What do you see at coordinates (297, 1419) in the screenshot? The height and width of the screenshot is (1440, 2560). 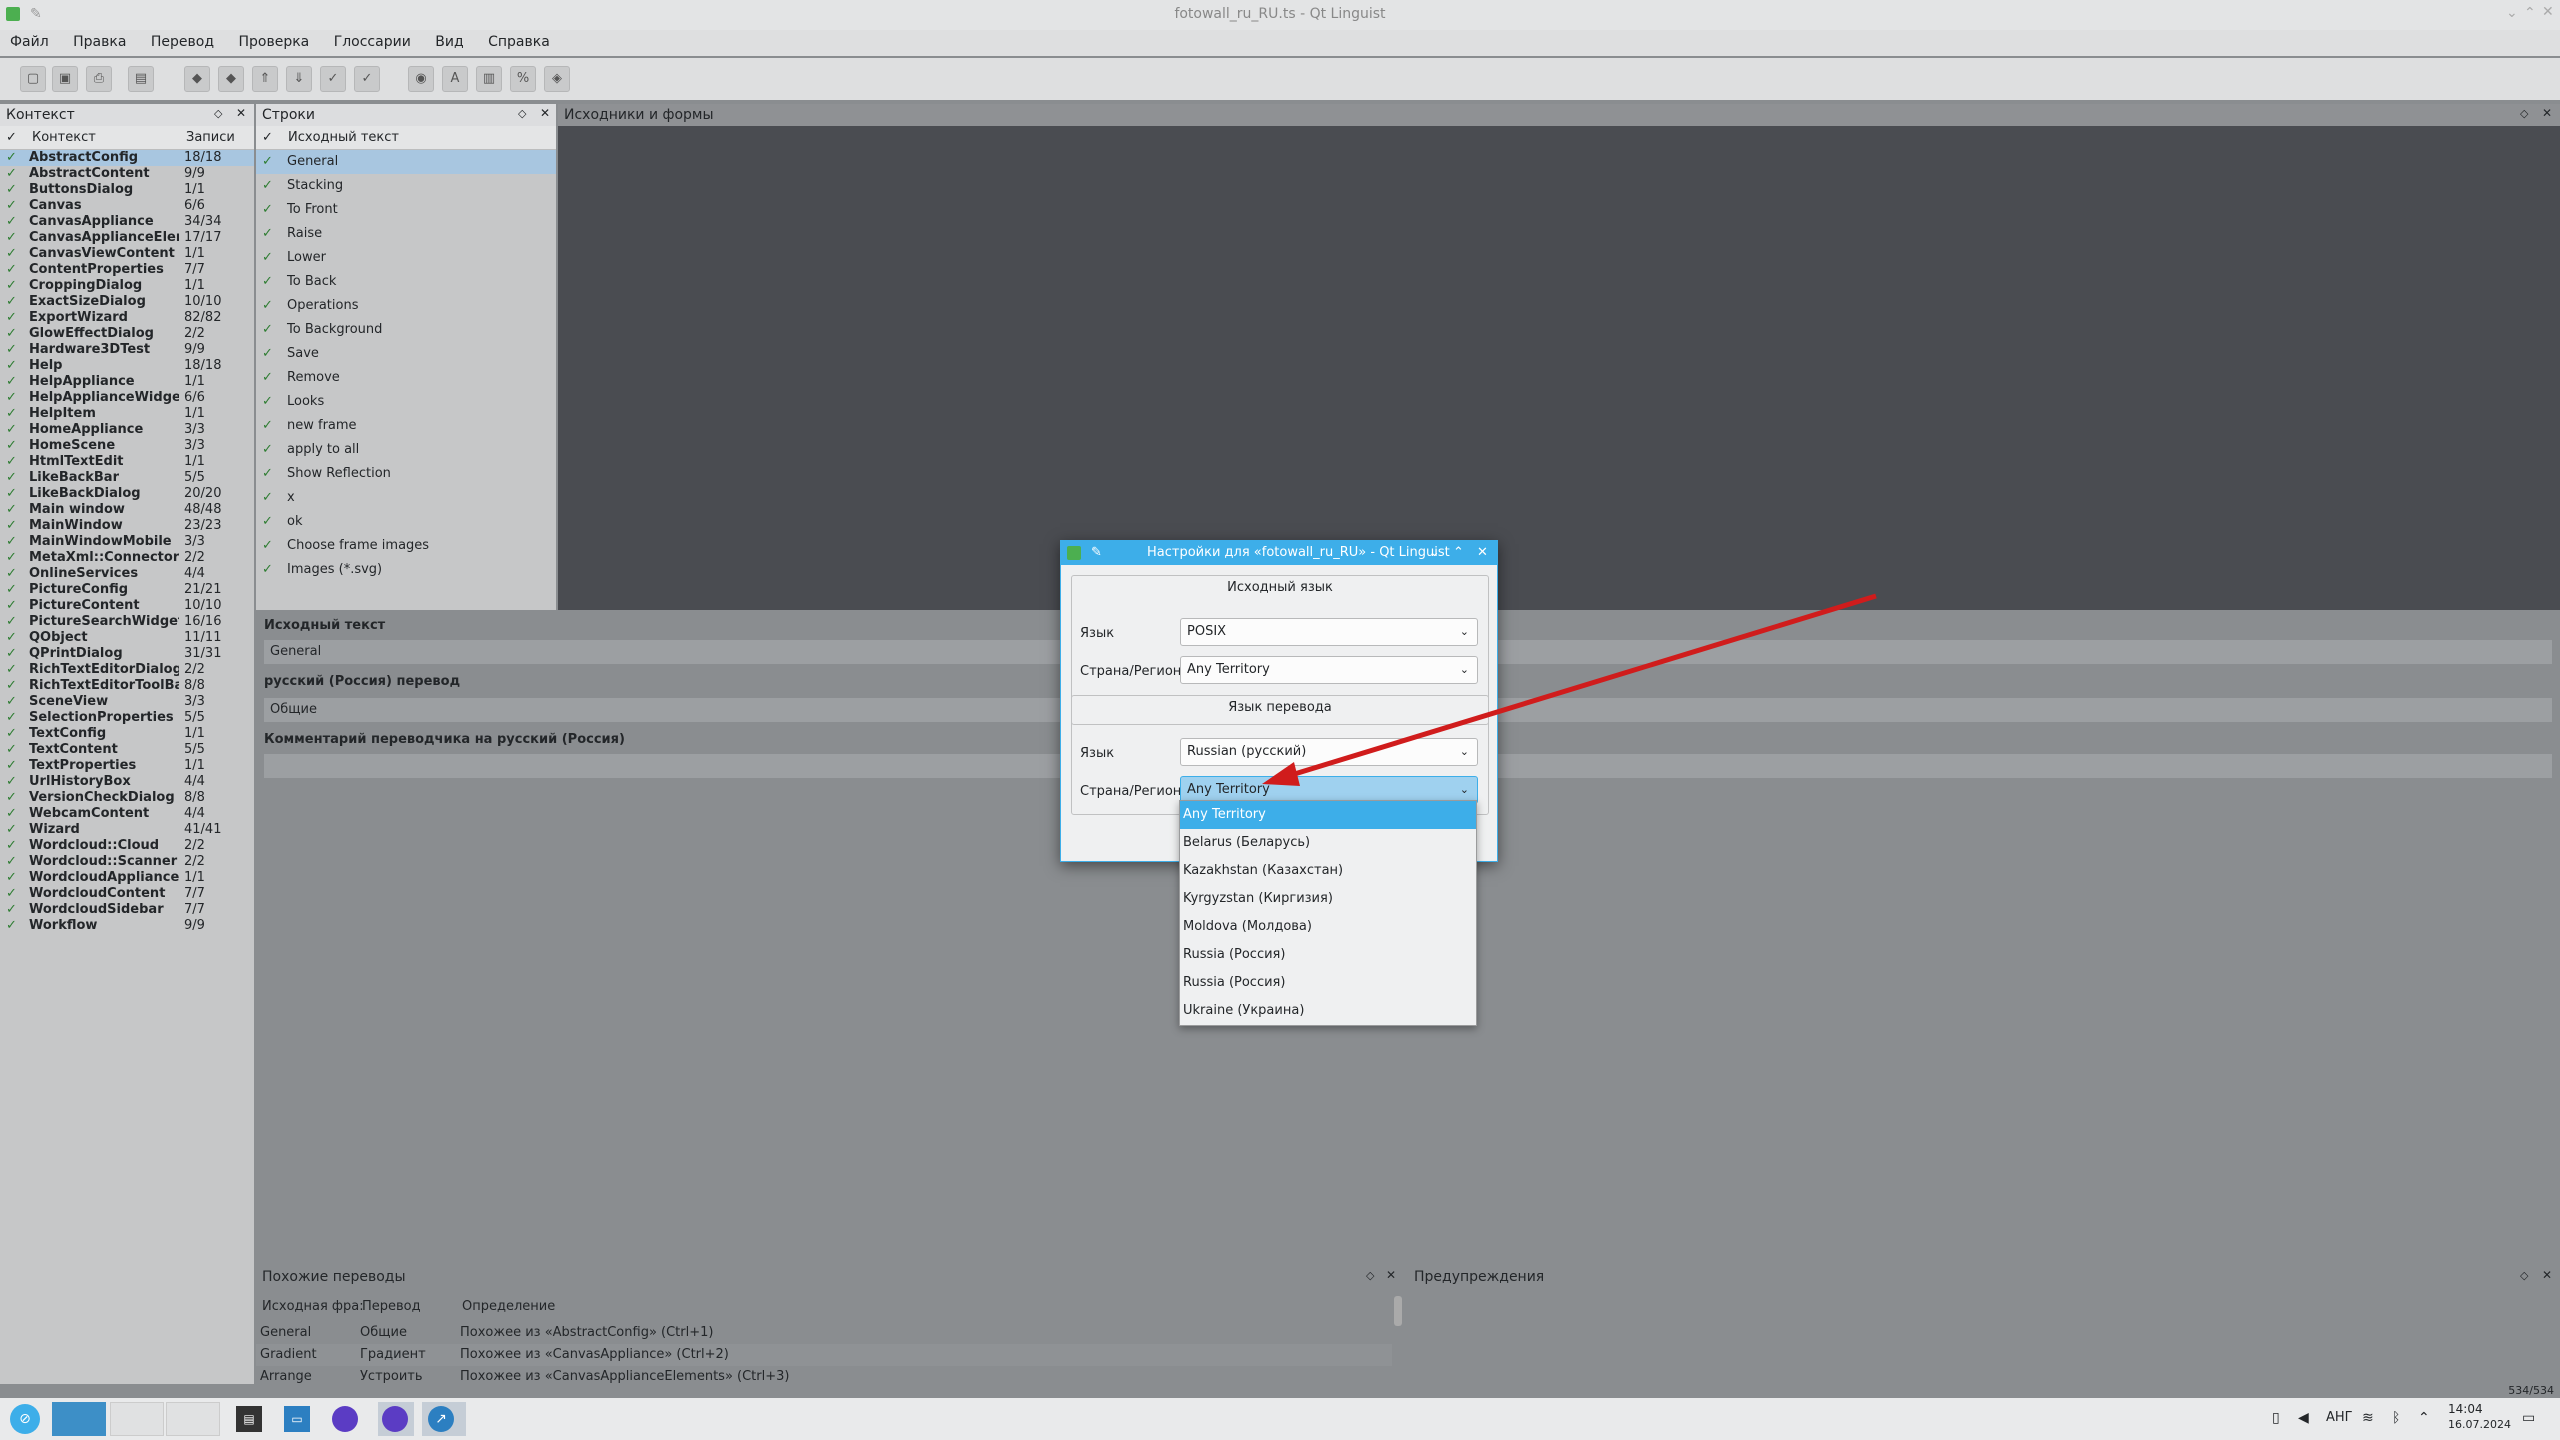 I see `file-manager-icon: ▭` at bounding box center [297, 1419].